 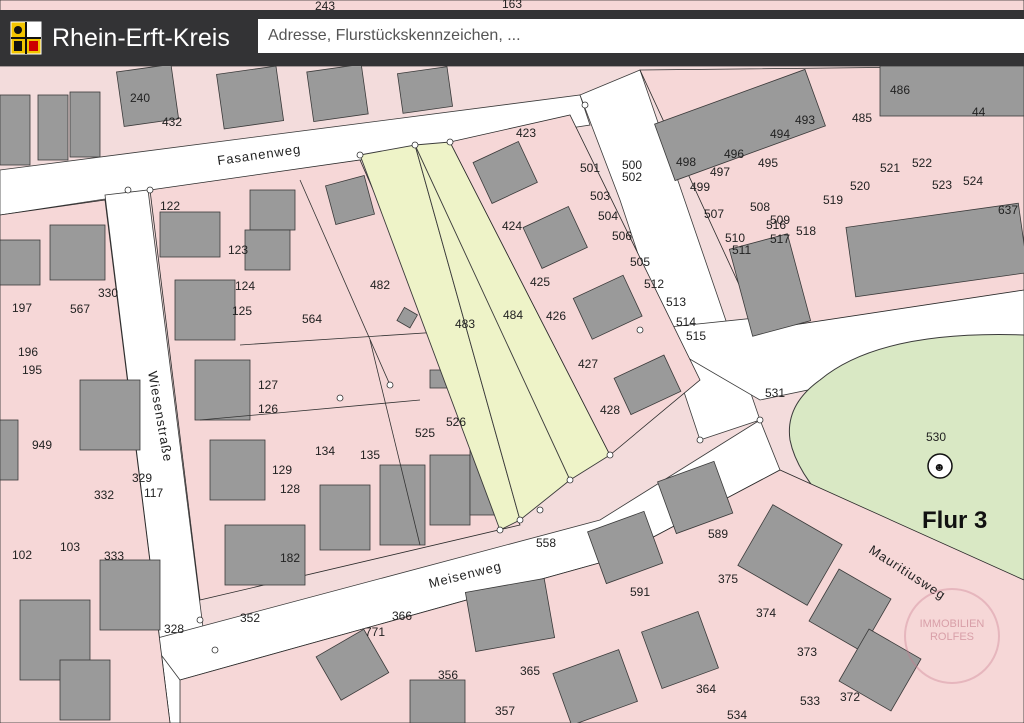 What do you see at coordinates (402, 616) in the screenshot?
I see `parcel-label: 366` at bounding box center [402, 616].